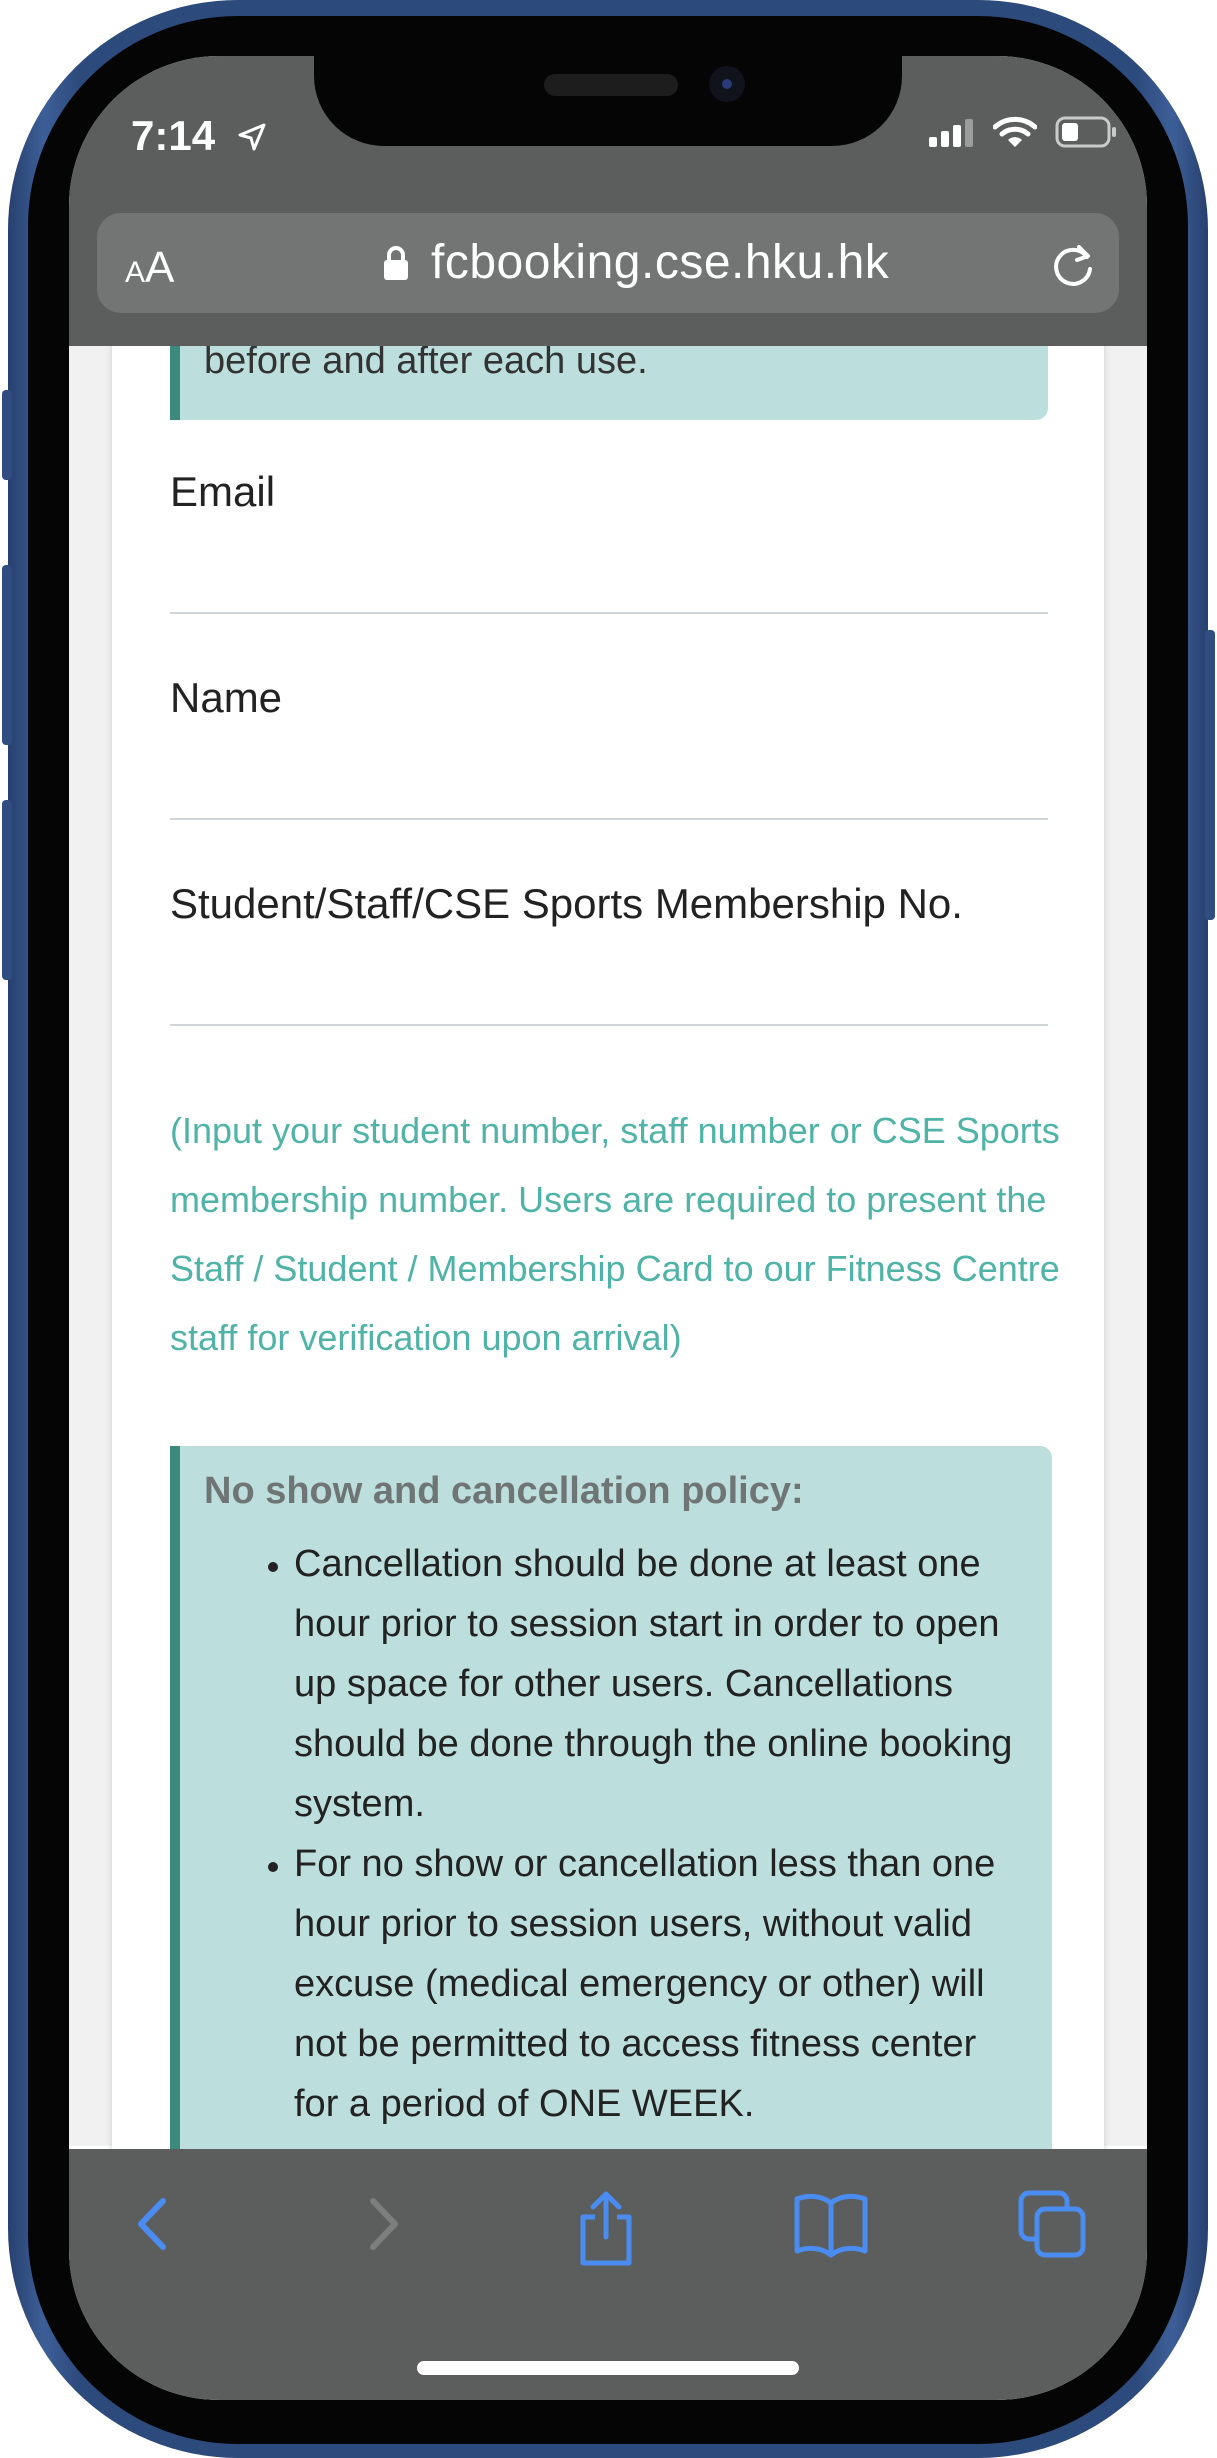  Describe the element at coordinates (608, 101) in the screenshot. I see `notch` at that location.